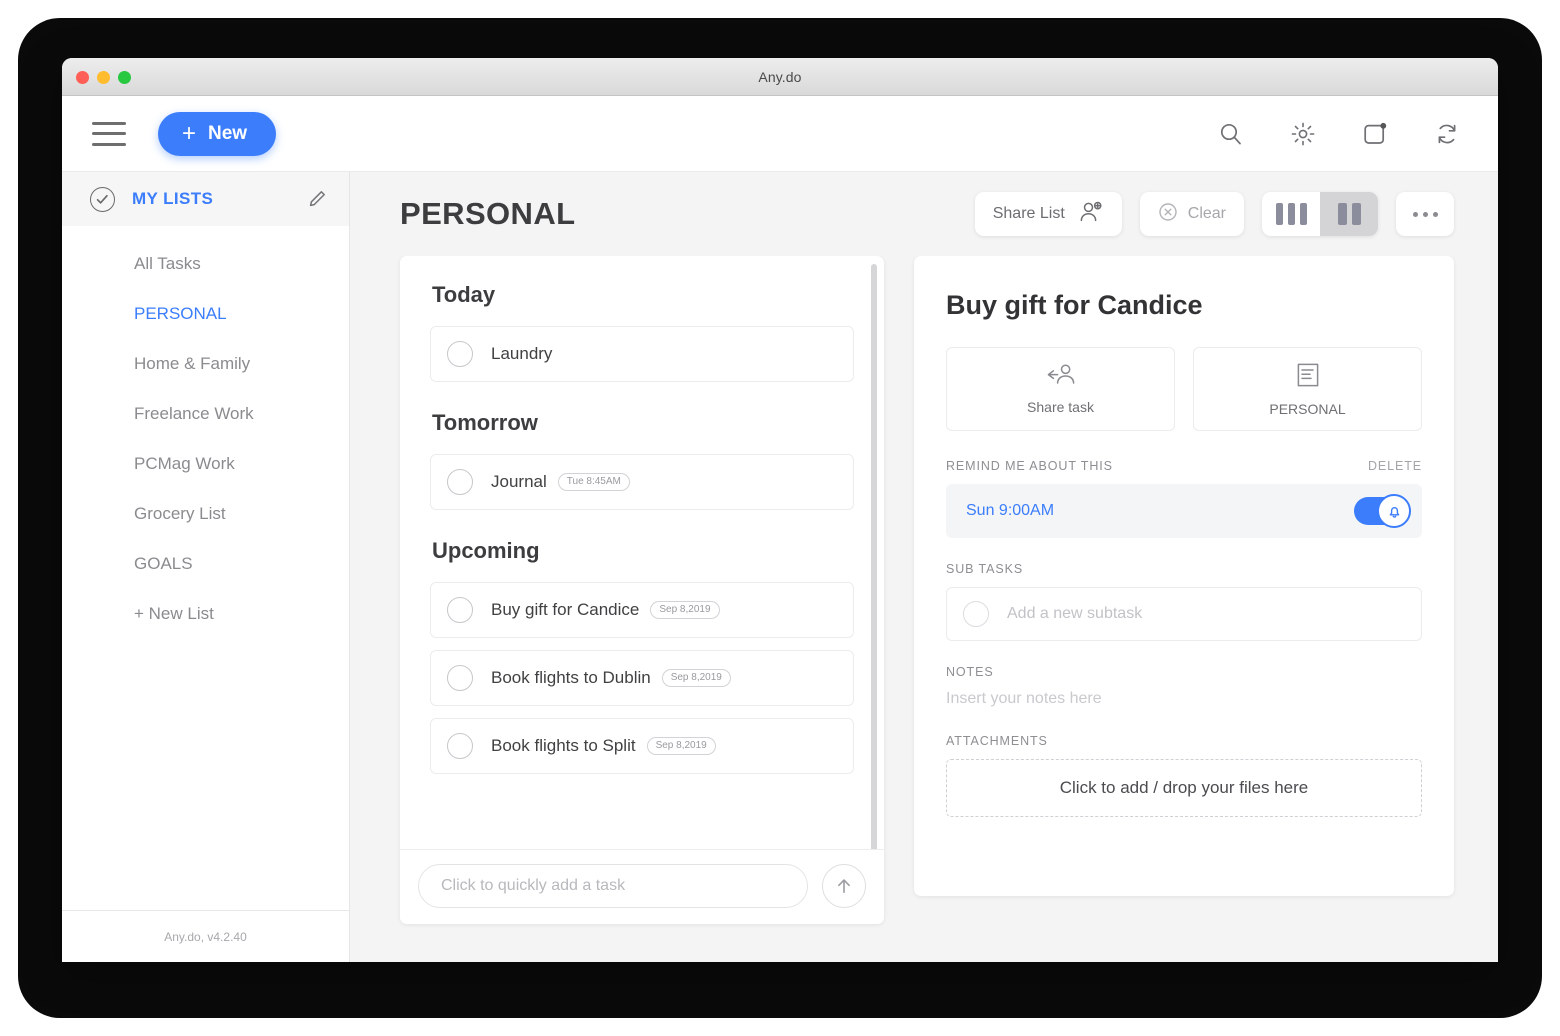  What do you see at coordinates (1184, 466) in the screenshot?
I see `reminder-section-header: REMIND ME ABOUT THIS DELETE` at bounding box center [1184, 466].